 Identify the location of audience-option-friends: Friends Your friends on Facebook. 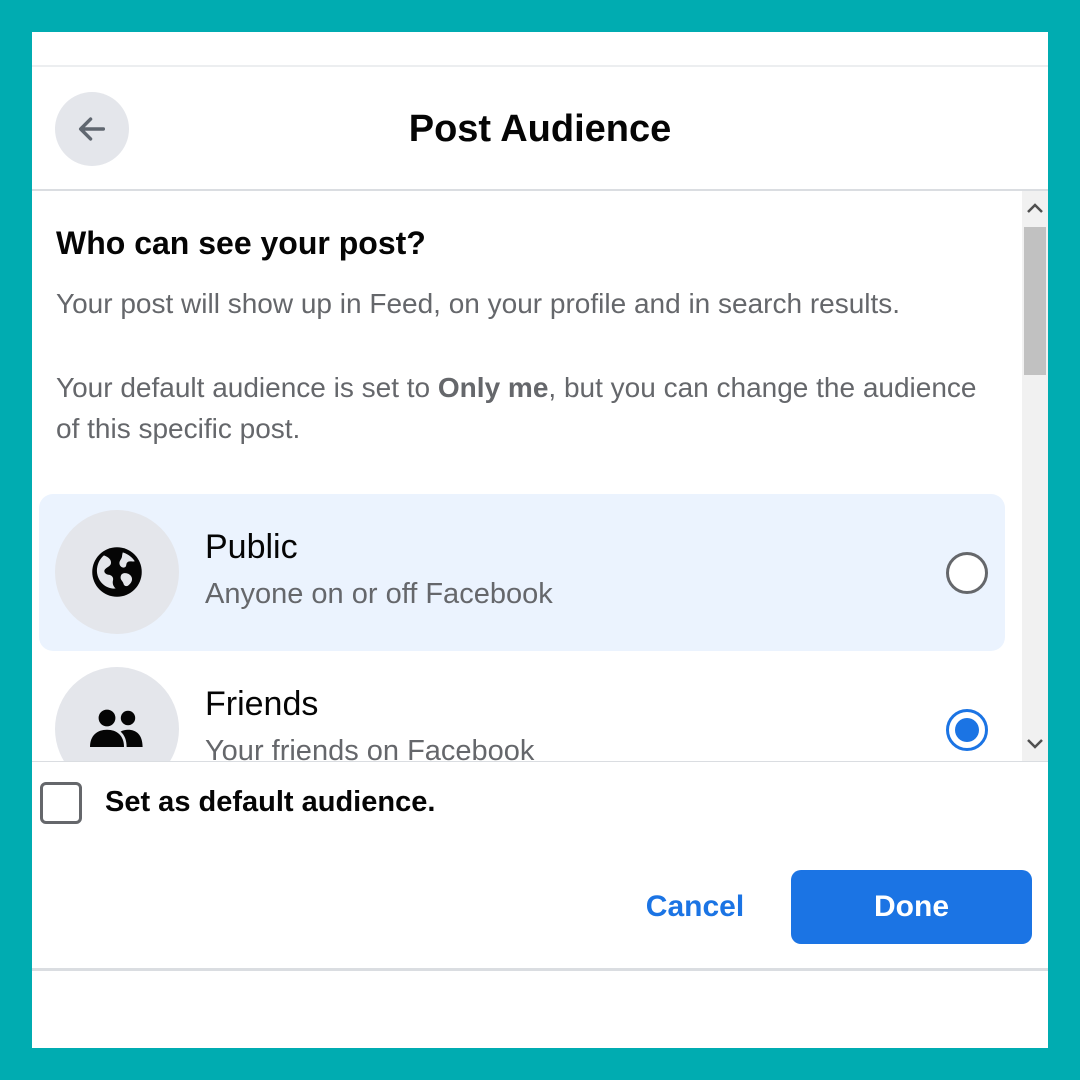
(522, 706).